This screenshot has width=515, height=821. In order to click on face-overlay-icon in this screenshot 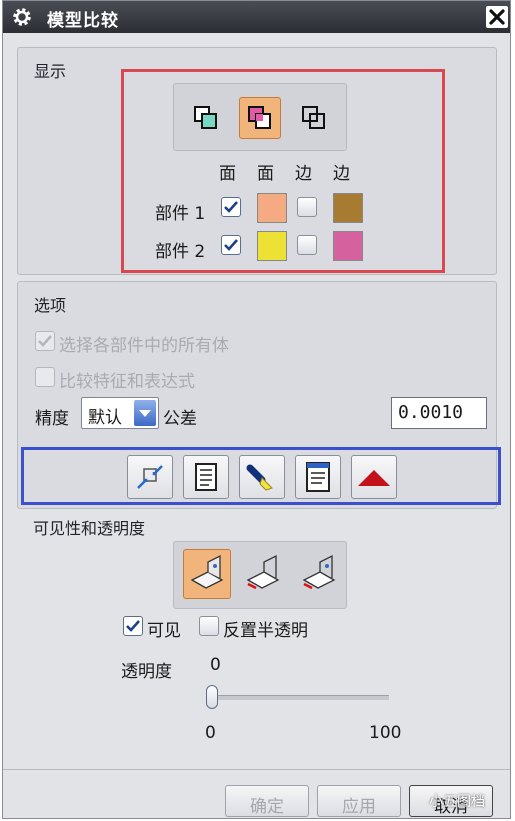, I will do `click(205, 117)`.